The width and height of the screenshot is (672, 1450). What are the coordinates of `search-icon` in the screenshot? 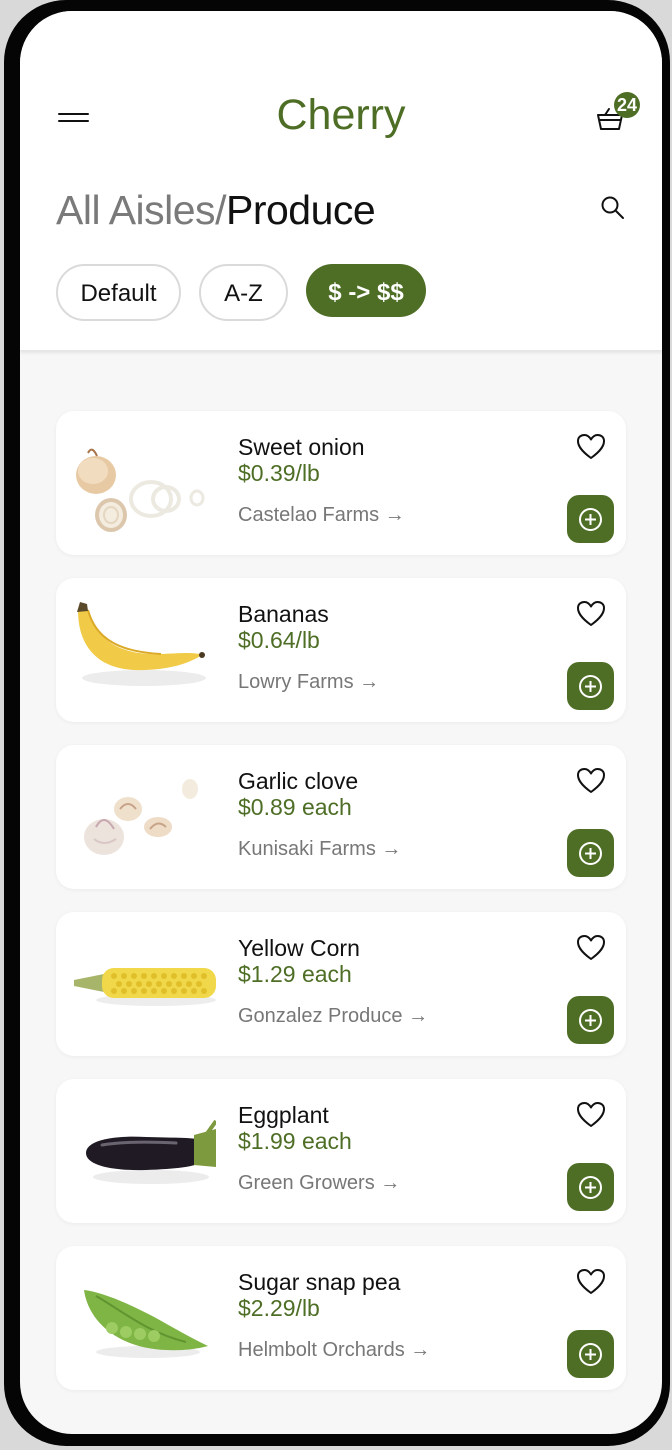 It's located at (614, 209).